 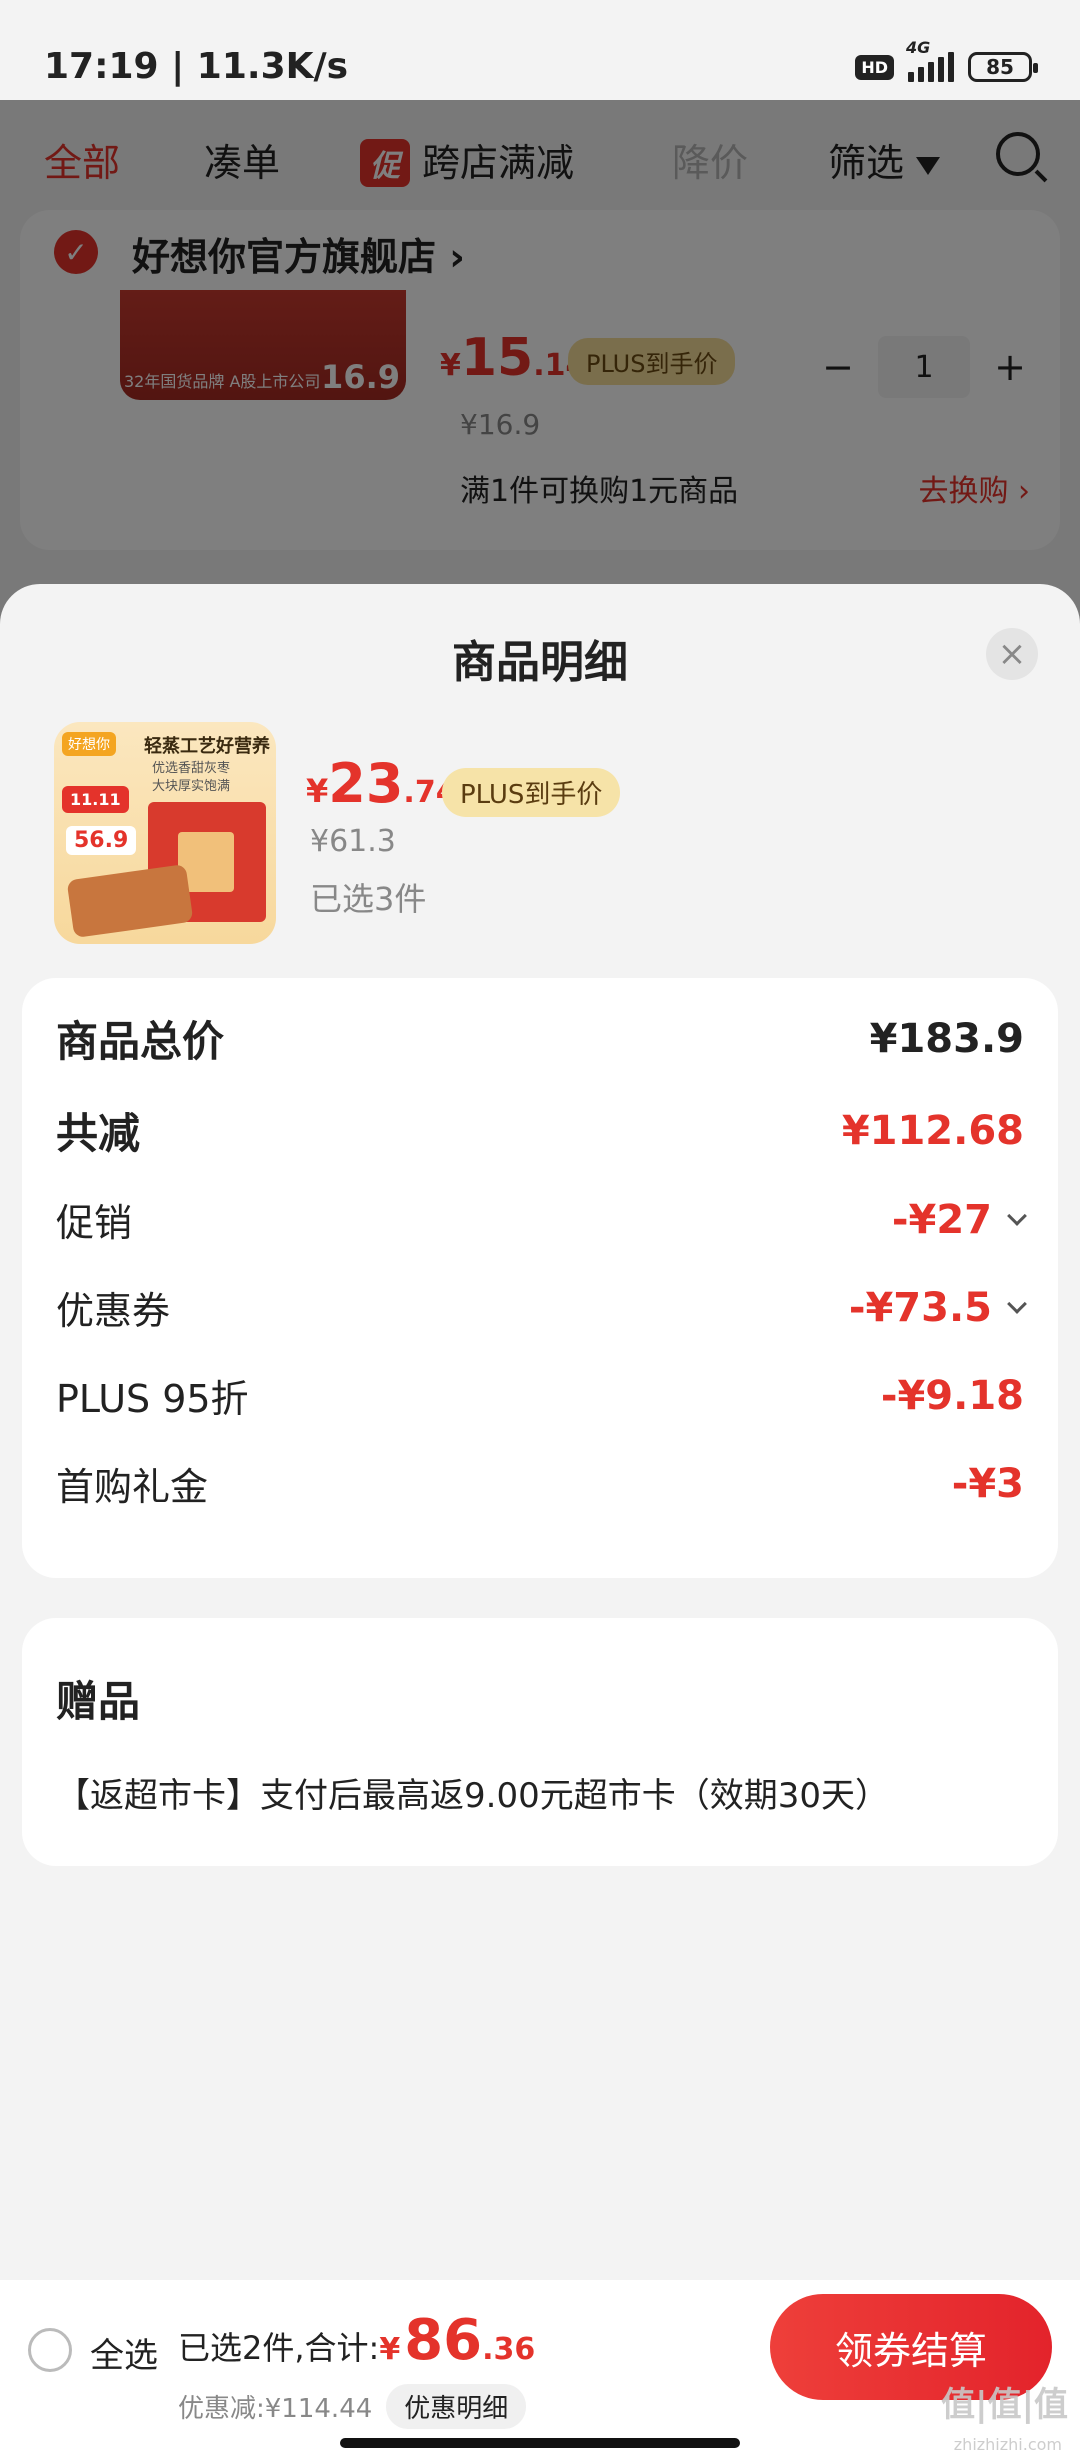 I want to click on coupon-row: 优惠券 -¥73.5, so click(x=541, y=1307).